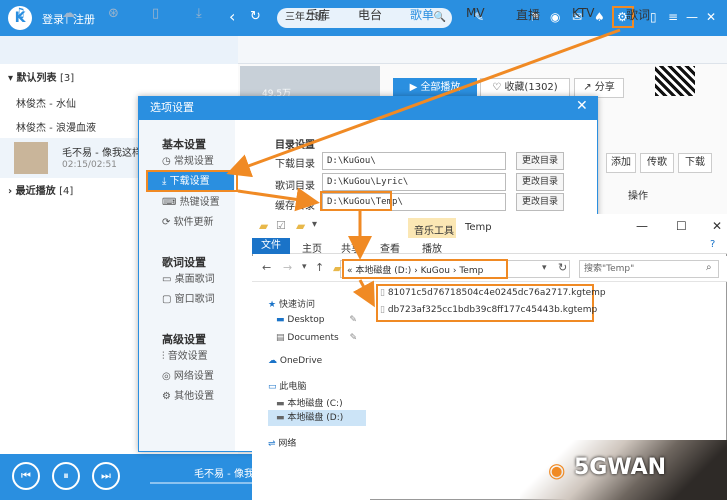  Describe the element at coordinates (271, 246) in the screenshot. I see `ribbon-tab-file: 文件` at that location.